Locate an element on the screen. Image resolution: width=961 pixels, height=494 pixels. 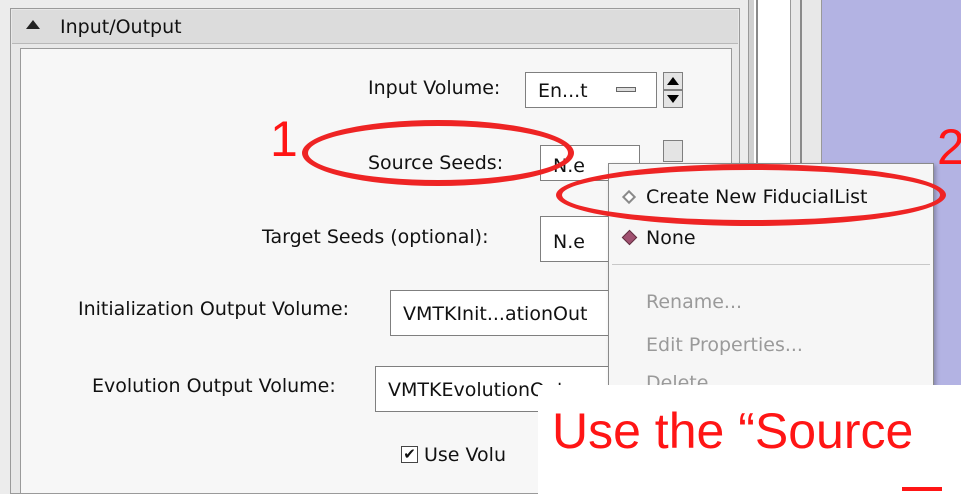
use-volume-label: Use Volu is located at coordinates (465, 455).